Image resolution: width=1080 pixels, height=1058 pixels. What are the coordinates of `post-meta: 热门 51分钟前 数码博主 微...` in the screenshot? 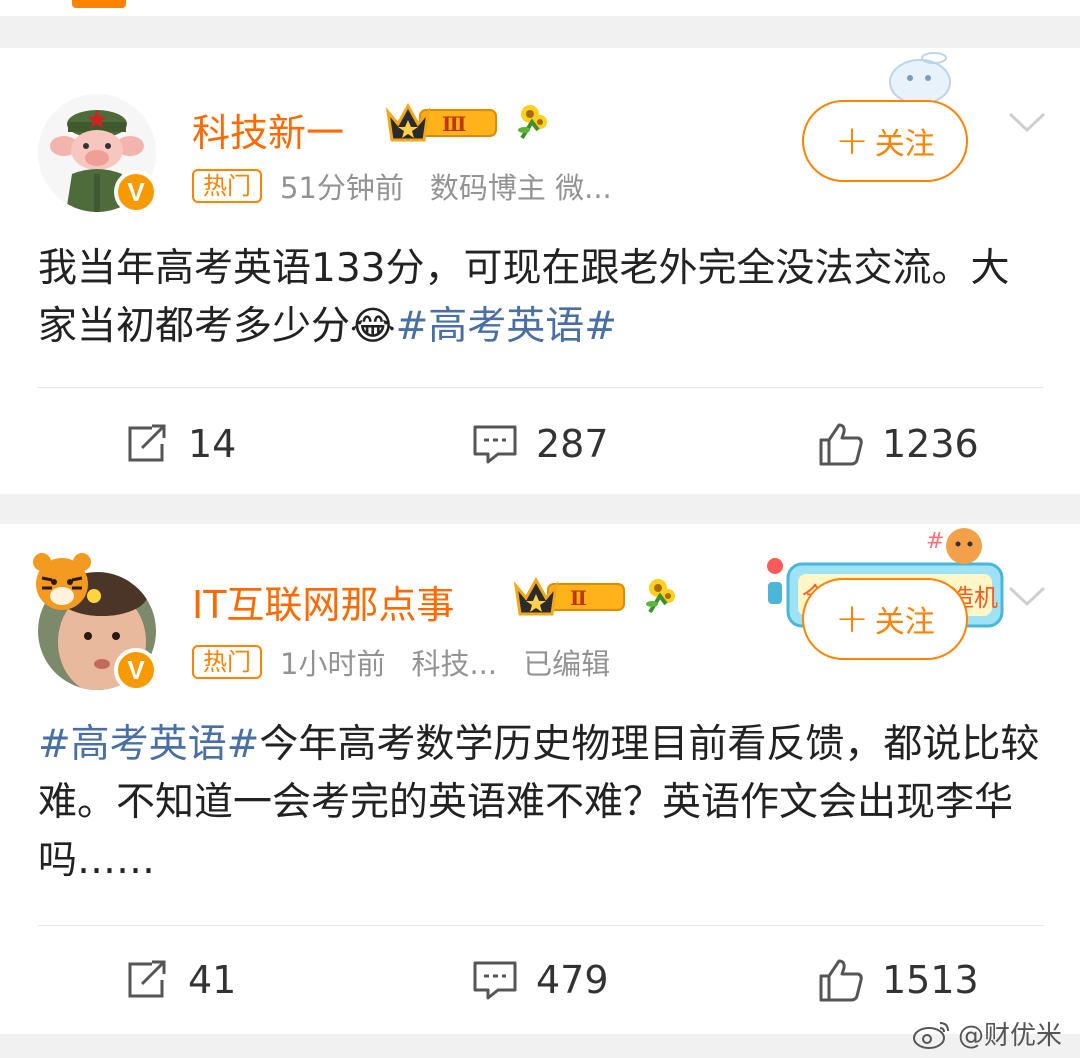 It's located at (415, 186).